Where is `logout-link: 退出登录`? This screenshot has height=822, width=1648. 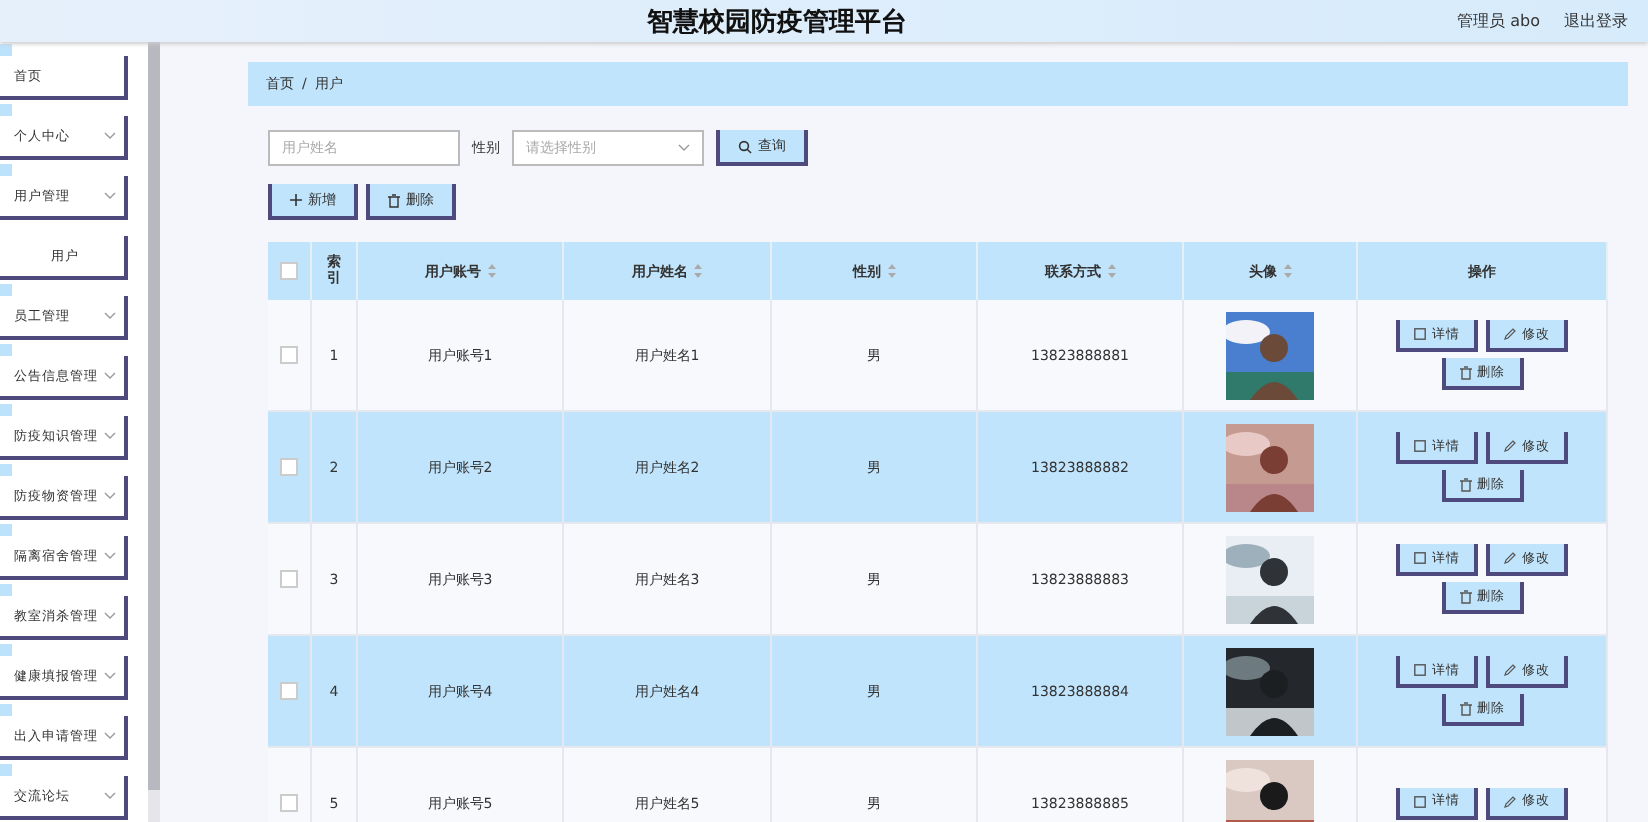
logout-link: 退出登录 is located at coordinates (1596, 21).